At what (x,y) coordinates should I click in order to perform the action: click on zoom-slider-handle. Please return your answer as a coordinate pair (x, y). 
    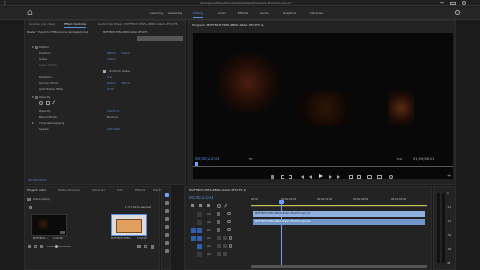
    Looking at the image, I should click on (56, 246).